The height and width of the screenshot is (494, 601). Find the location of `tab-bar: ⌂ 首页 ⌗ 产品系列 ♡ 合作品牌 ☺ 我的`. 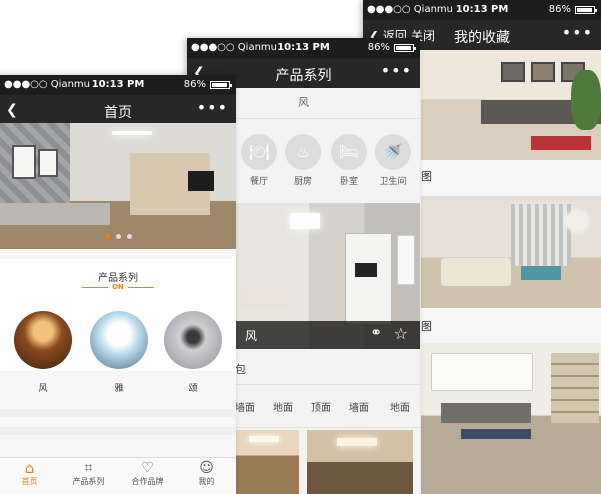

tab-bar: ⌂ 首页 ⌗ 产品系列 ♡ 合作品牌 ☺ 我的 is located at coordinates (118, 475).